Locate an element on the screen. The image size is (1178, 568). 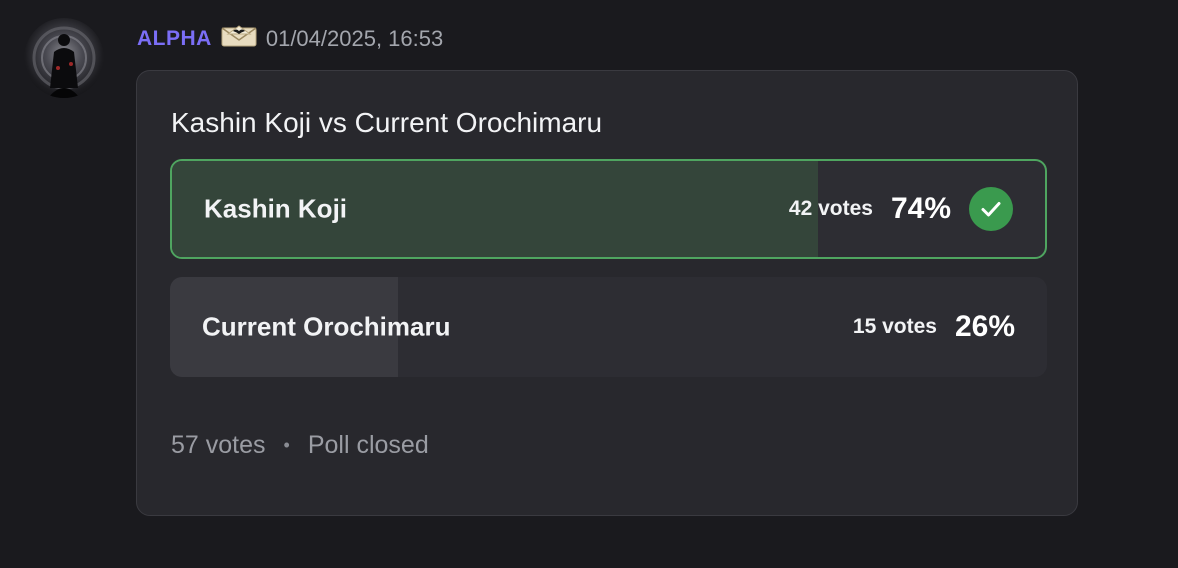
author-name: ALPHA is located at coordinates (174, 39).